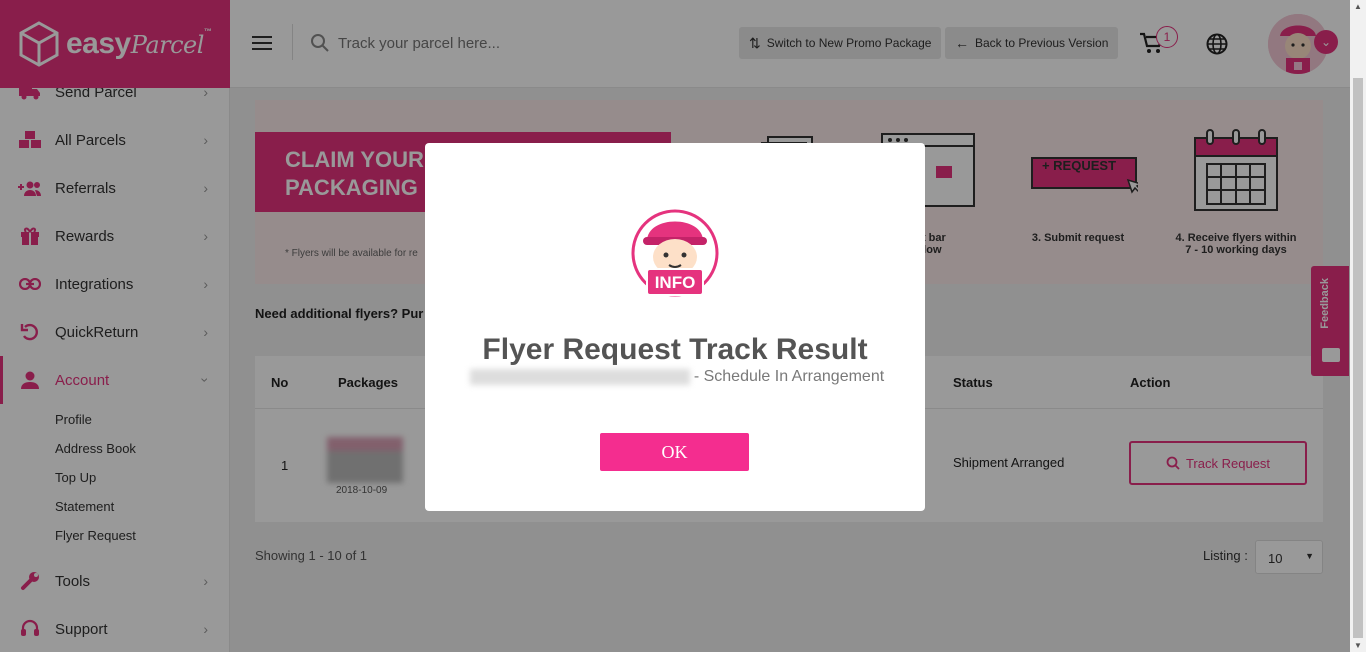 This screenshot has height=652, width=1366. Describe the element at coordinates (579, 377) in the screenshot. I see `redacted-tracking-number` at that location.